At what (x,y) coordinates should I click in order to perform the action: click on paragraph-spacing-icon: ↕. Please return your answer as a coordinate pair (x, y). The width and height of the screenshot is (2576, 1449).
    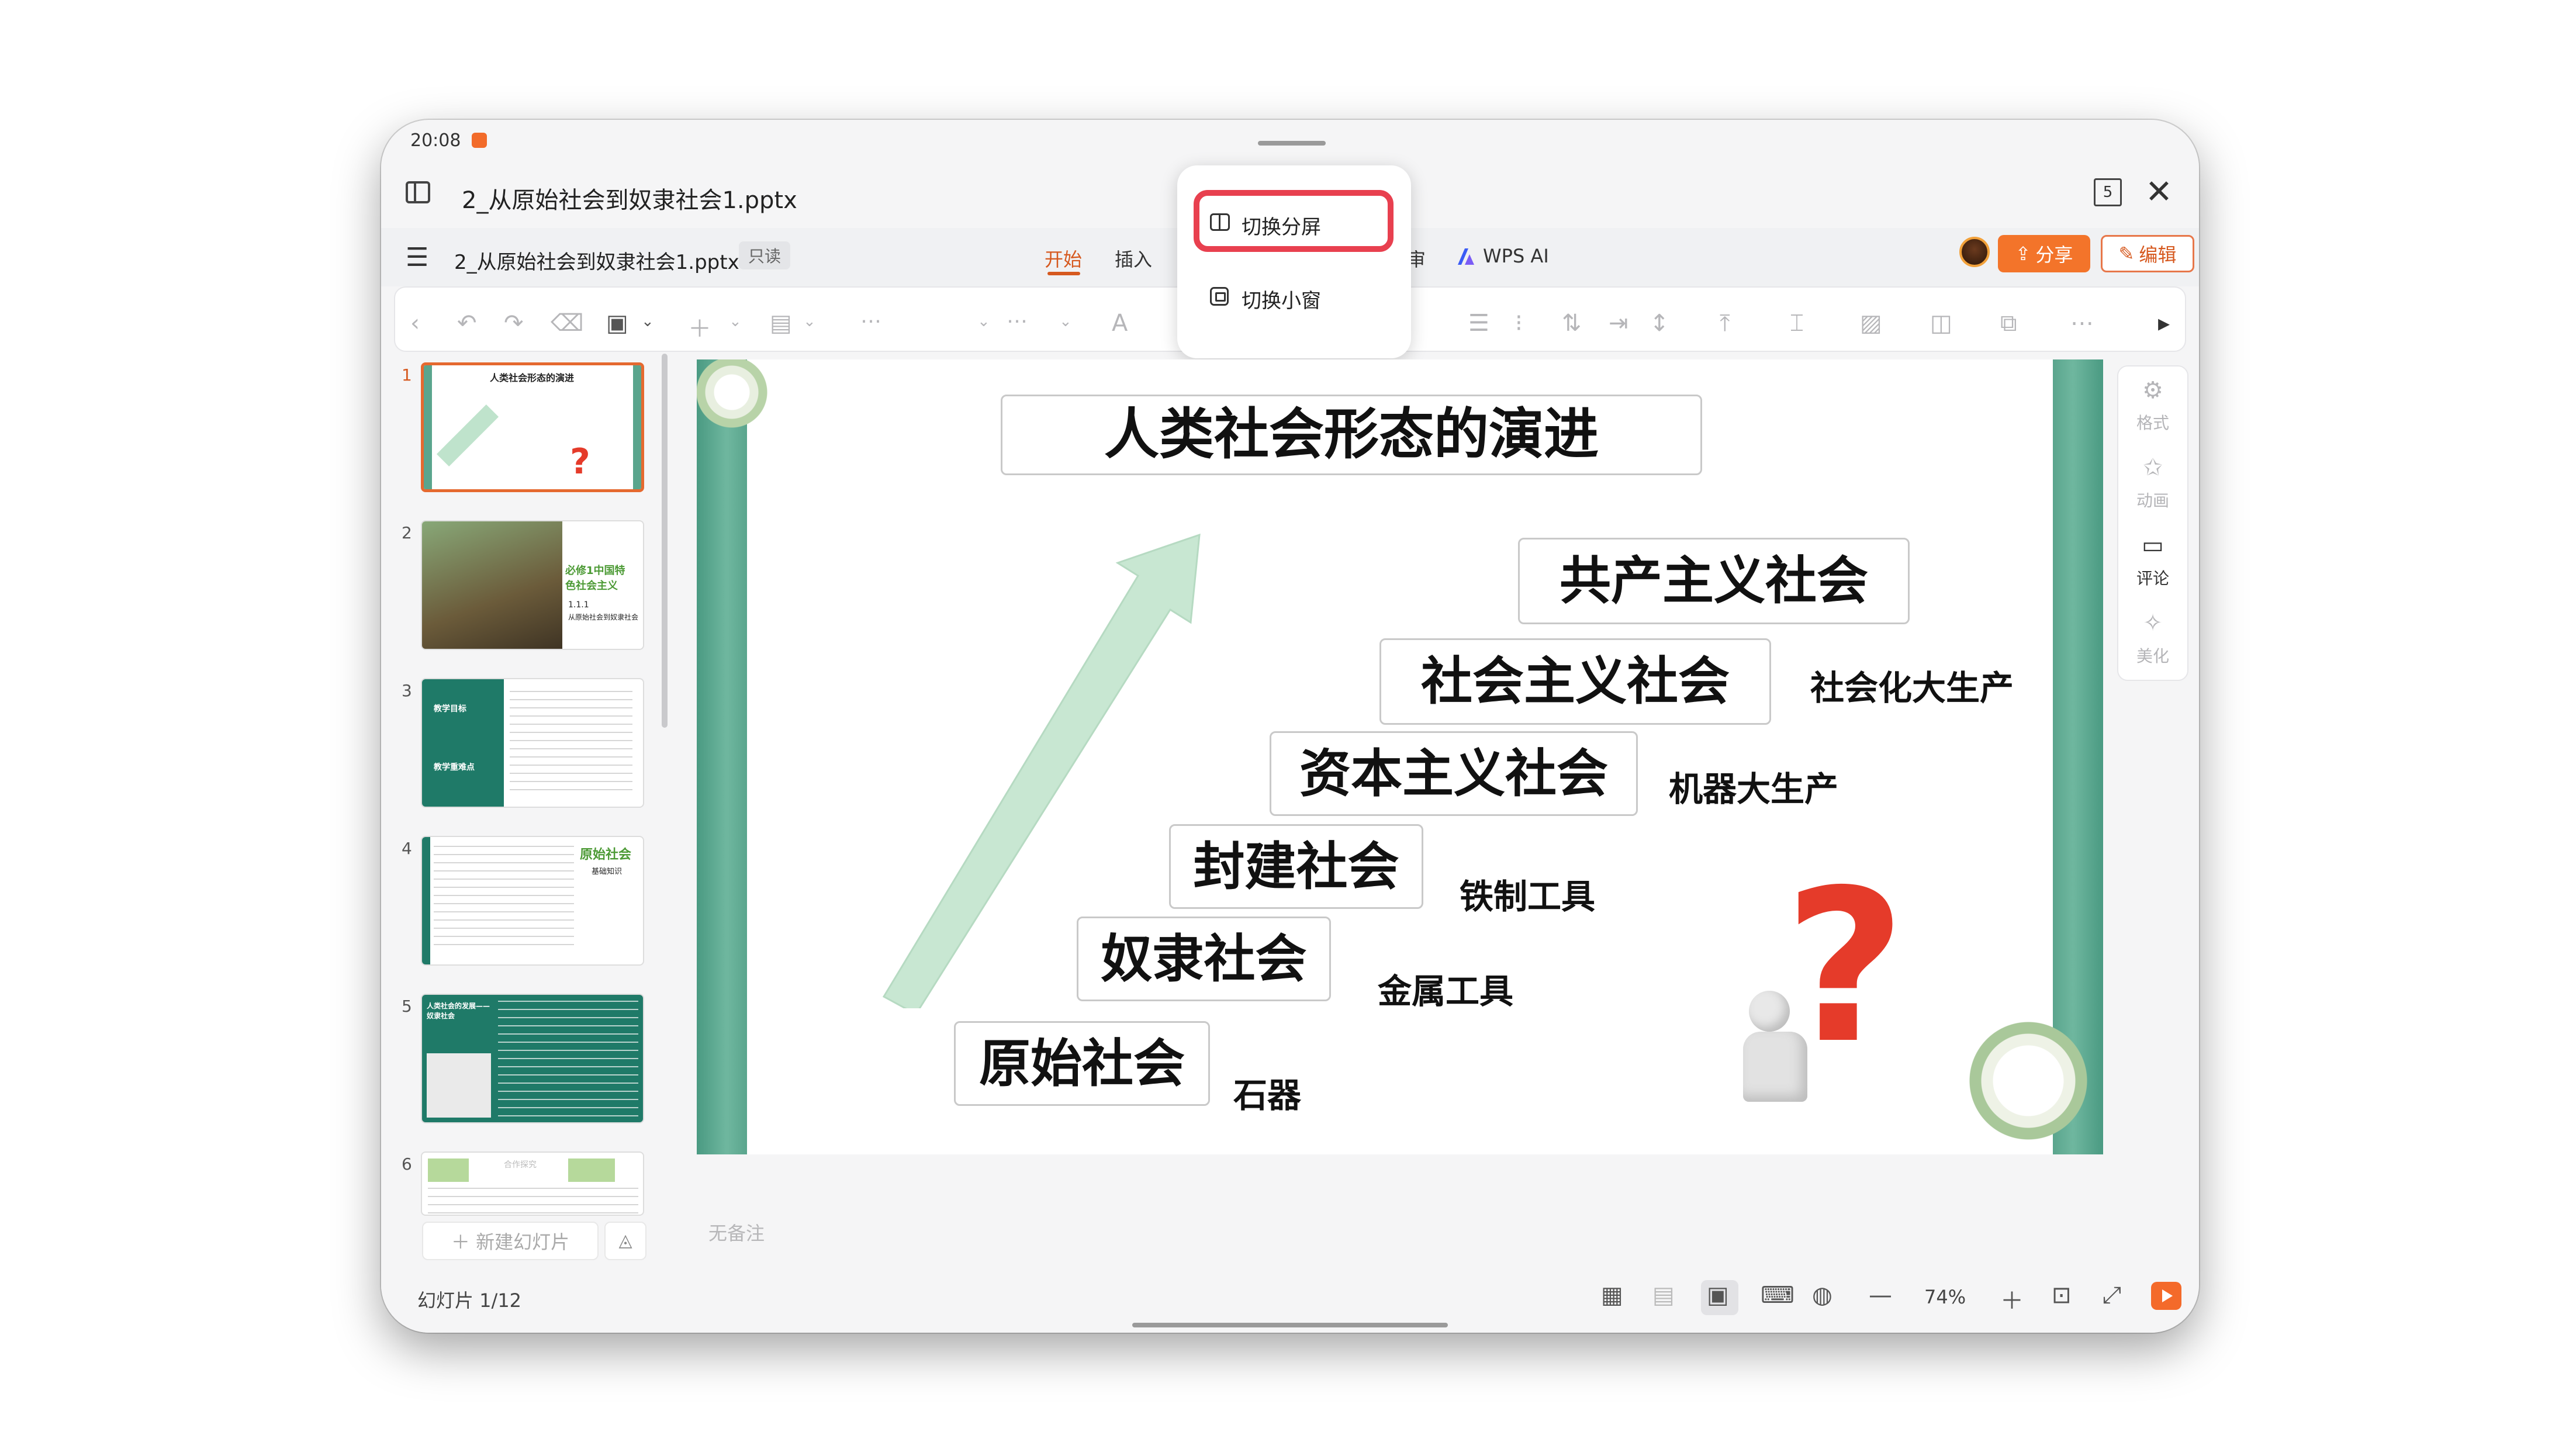
    Looking at the image, I should click on (1659, 323).